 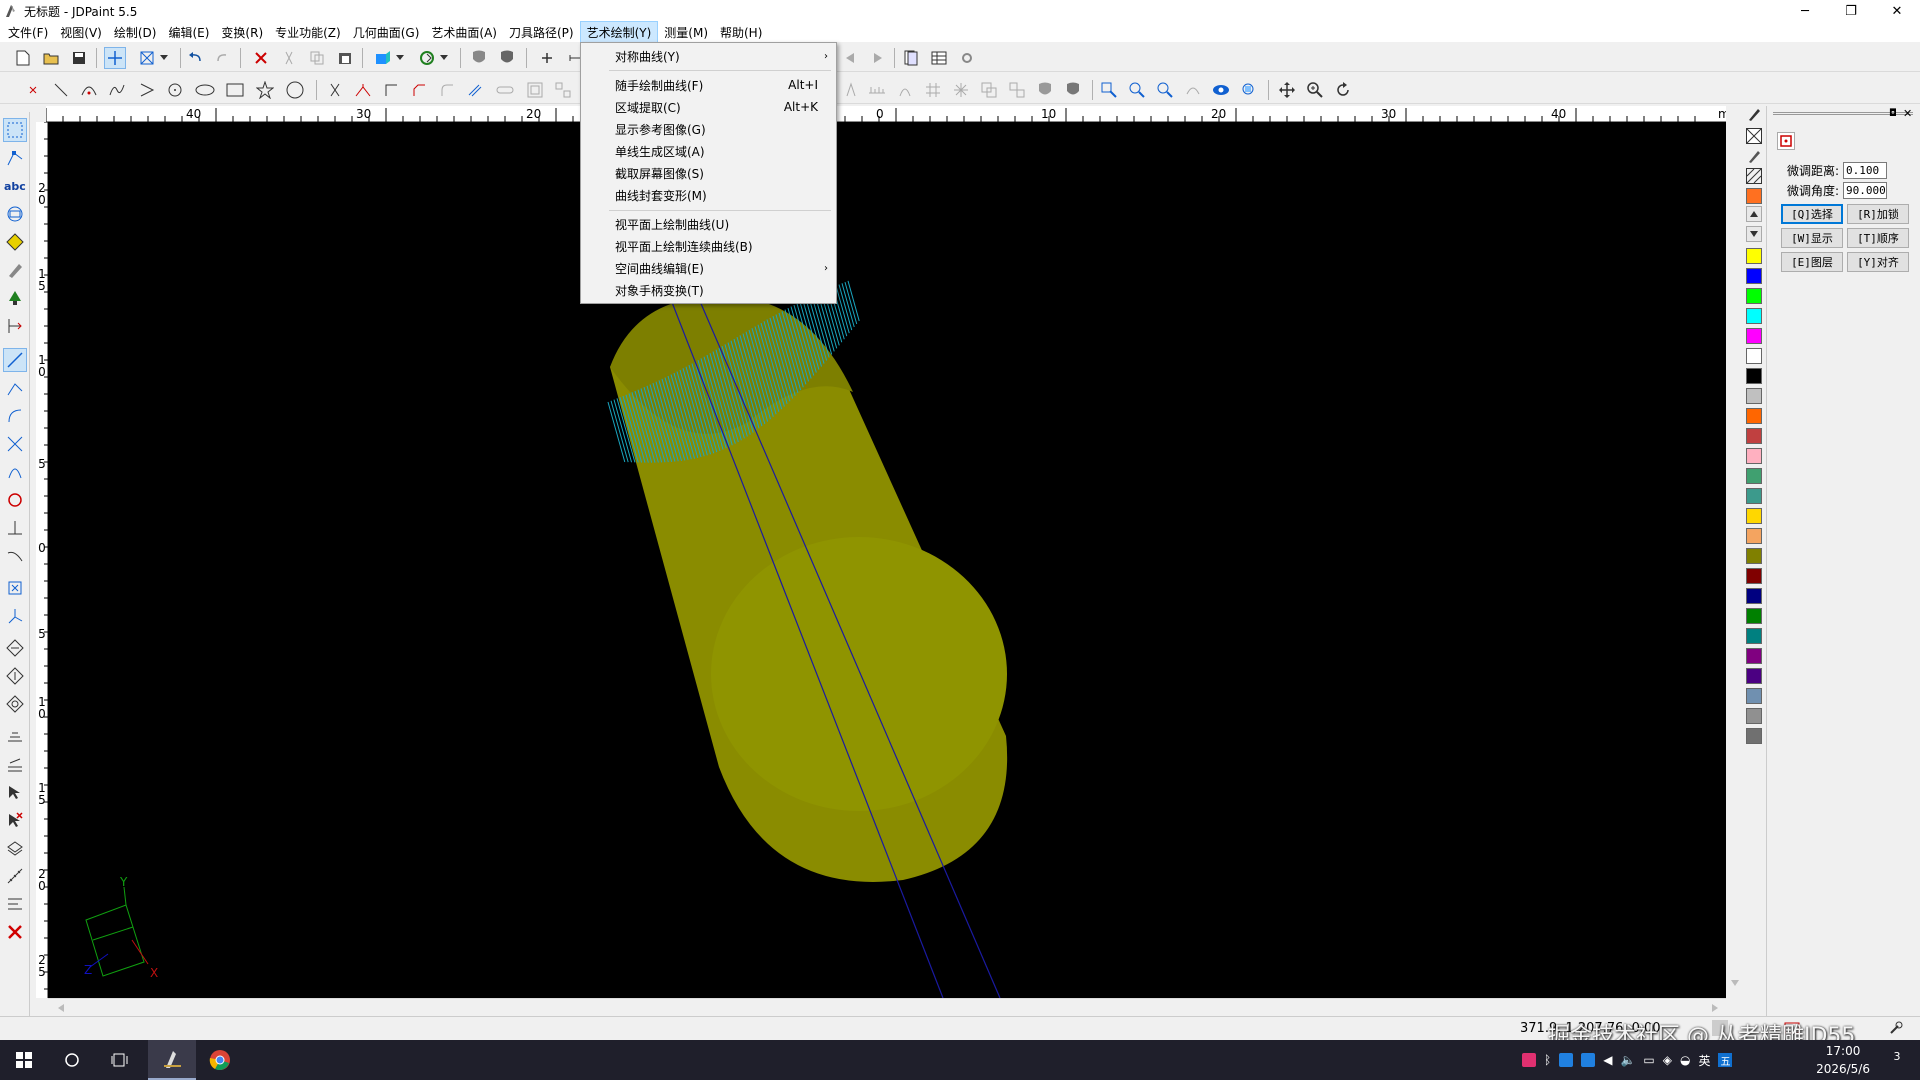 What do you see at coordinates (708, 290) in the screenshot?
I see `menu-handle-transform: 对象手柄变换(T)` at bounding box center [708, 290].